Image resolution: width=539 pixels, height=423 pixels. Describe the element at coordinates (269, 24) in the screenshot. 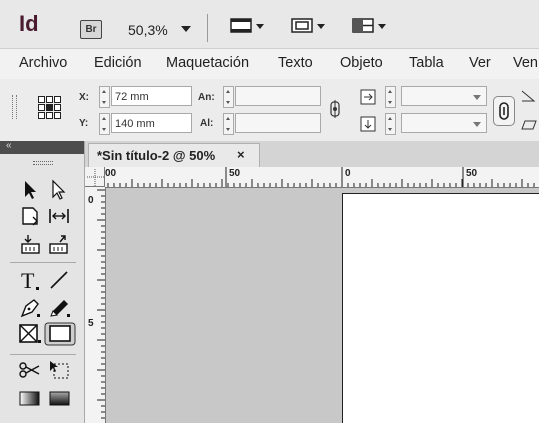

I see `application-bar: Id Br 50,3%` at that location.